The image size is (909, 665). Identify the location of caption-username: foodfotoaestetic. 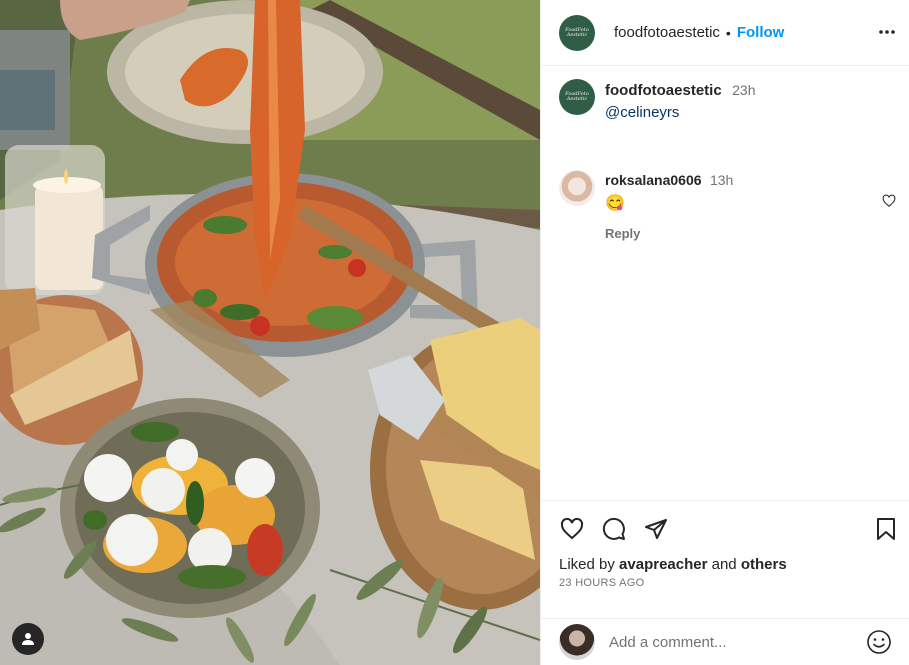
(663, 90).